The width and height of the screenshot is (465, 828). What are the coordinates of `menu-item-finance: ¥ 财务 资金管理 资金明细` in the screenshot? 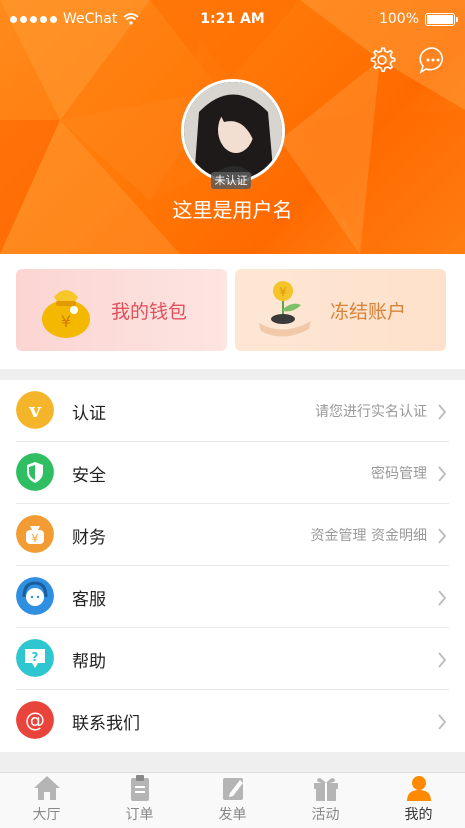 It's located at (232, 535).